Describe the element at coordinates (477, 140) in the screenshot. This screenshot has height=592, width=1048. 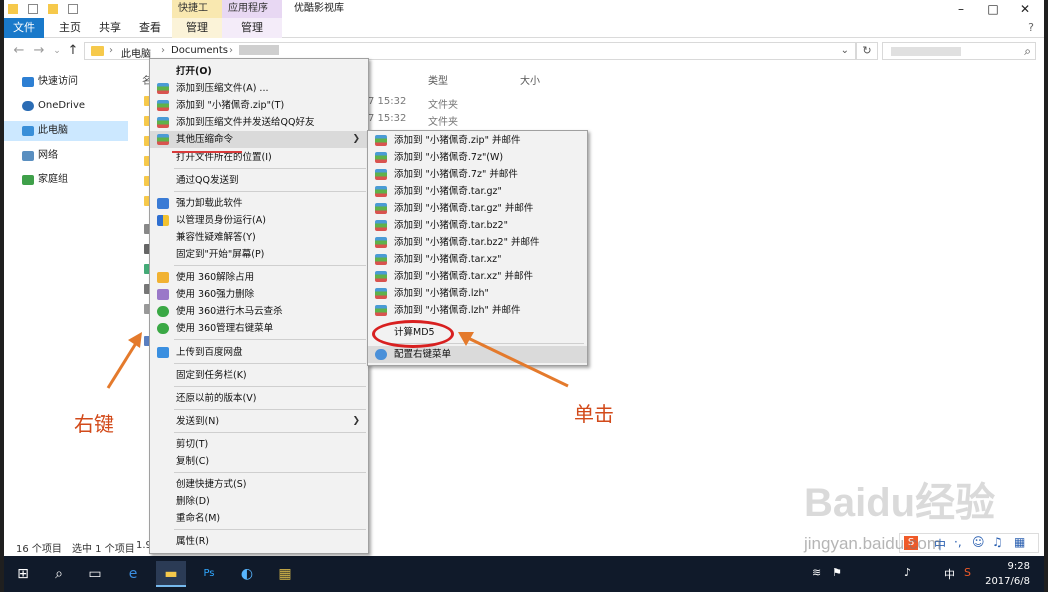
I see `submenu-zip-email: 添加到 "小猪佩奇.zip" 并邮件` at that location.